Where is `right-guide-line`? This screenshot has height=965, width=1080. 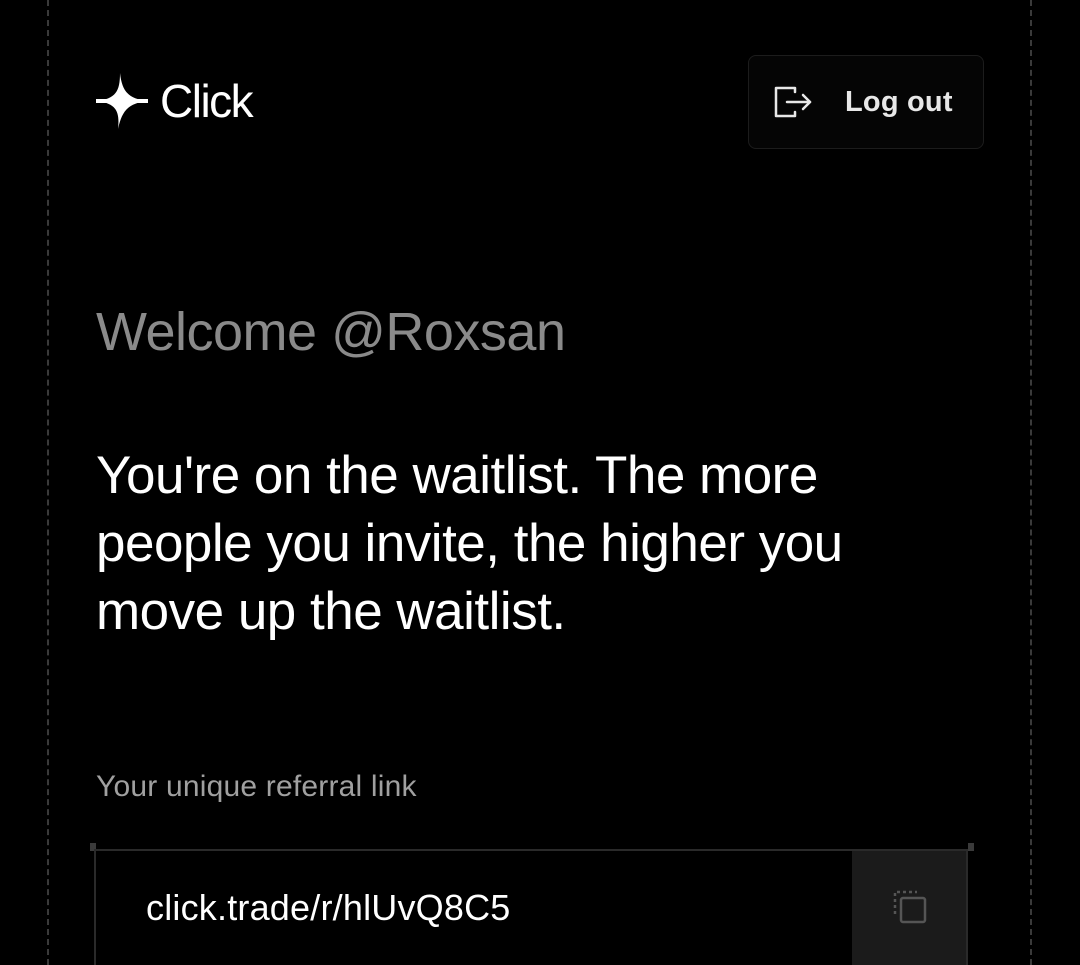 right-guide-line is located at coordinates (1031, 482).